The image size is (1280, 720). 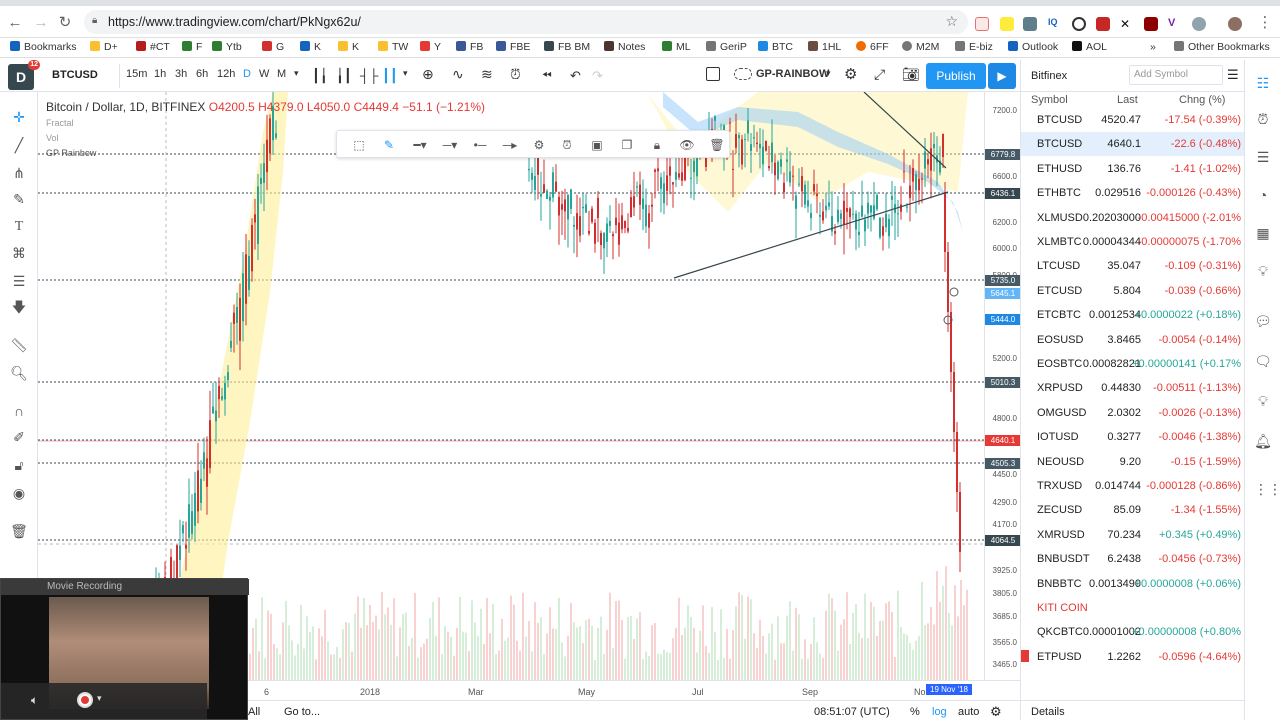 What do you see at coordinates (19, 145) in the screenshot?
I see `trendline-icon: ╱` at bounding box center [19, 145].